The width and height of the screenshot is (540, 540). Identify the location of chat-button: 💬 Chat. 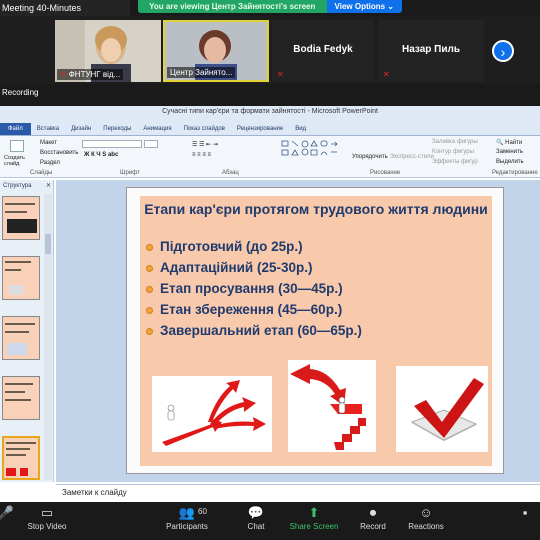
(256, 517).